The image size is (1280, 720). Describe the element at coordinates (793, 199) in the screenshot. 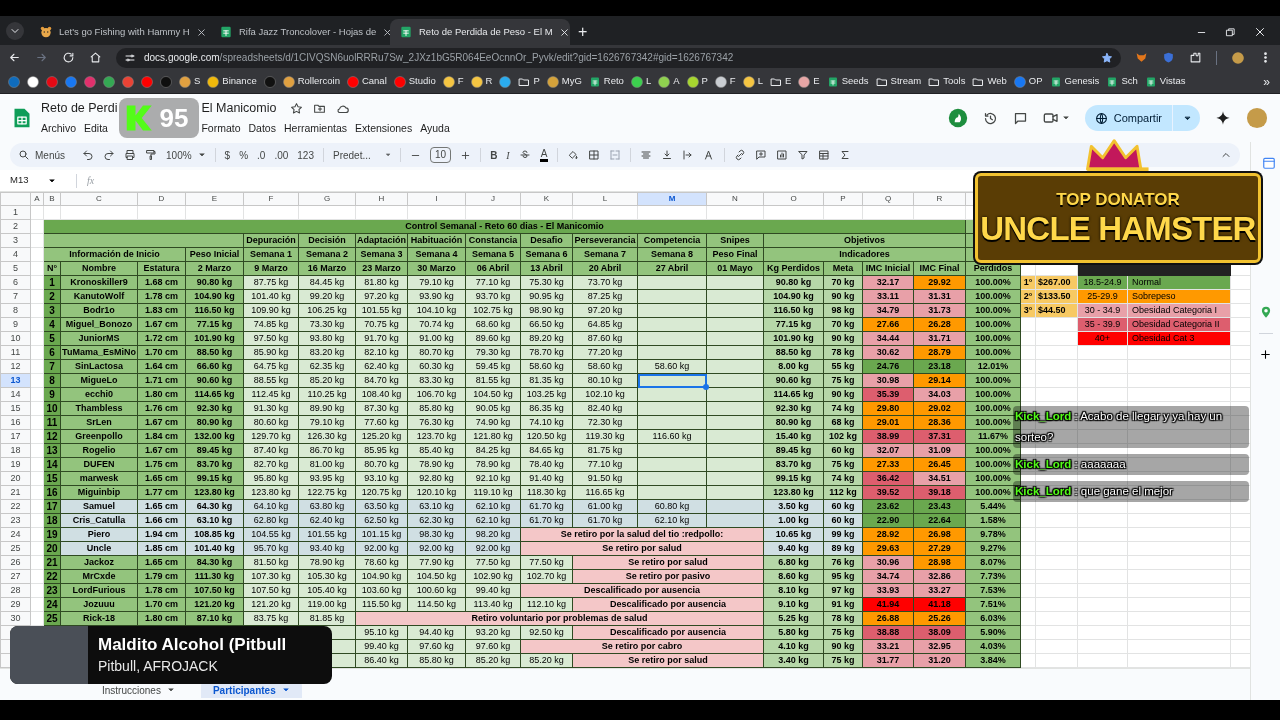

I see `column-header: O` at that location.